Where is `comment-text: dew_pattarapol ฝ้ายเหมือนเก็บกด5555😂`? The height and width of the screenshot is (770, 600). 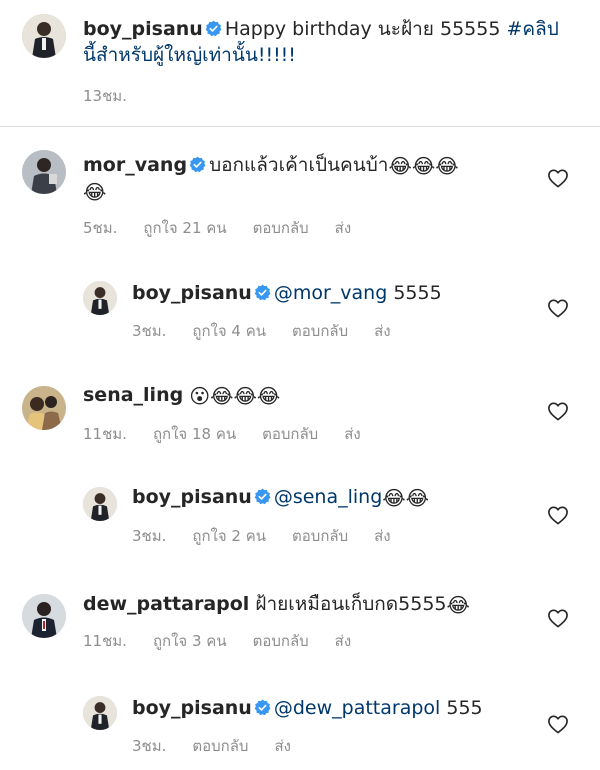
comment-text: dew_pattarapol ฝ้ายเหมือนเก็บกด5555😂 is located at coordinates (303, 604).